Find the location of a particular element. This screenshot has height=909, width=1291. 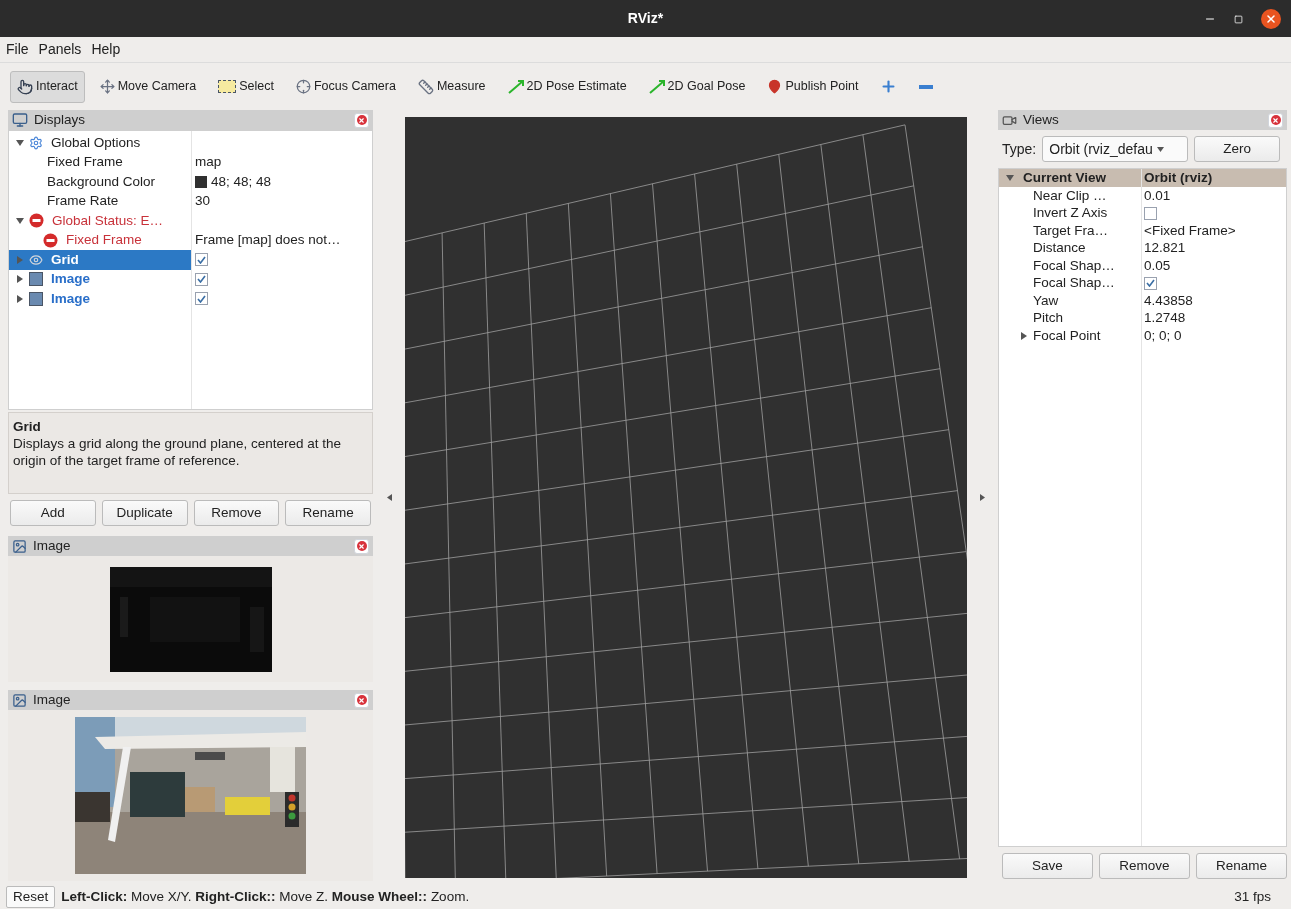

ruler-icon is located at coordinates (425, 86).